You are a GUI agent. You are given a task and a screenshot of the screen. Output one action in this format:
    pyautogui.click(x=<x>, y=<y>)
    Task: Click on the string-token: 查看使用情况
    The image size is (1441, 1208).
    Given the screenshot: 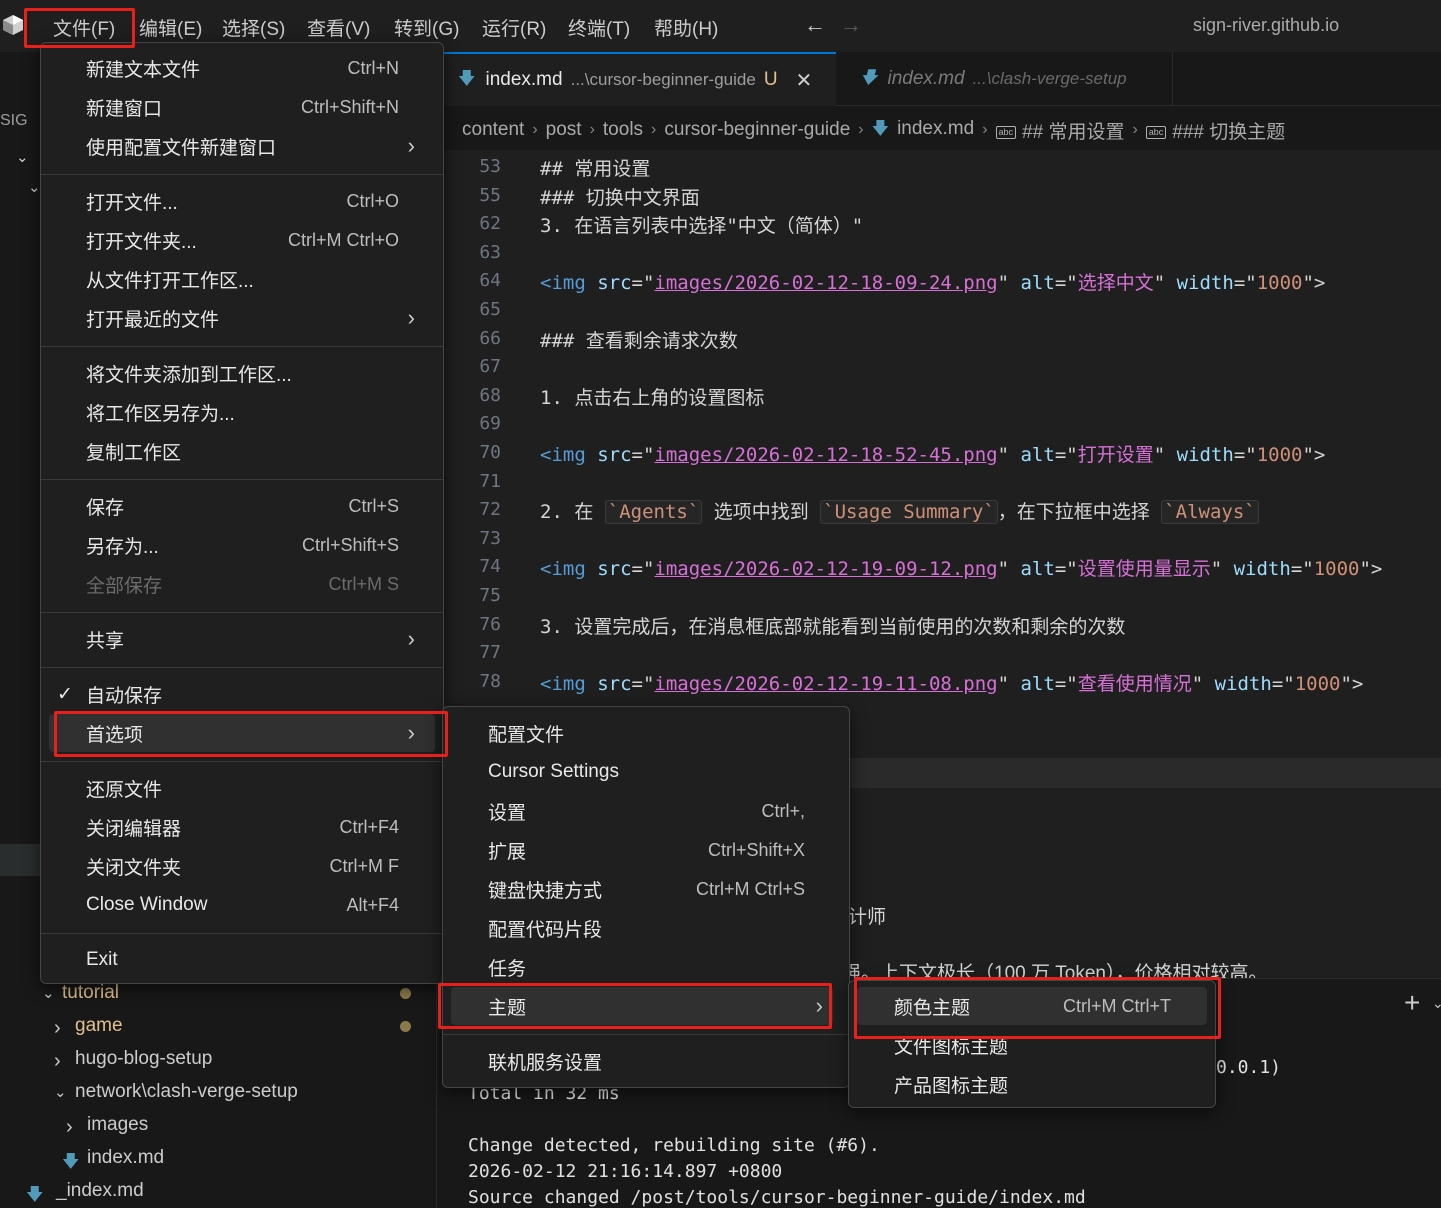 What is the action you would take?
    pyautogui.click(x=1134, y=683)
    